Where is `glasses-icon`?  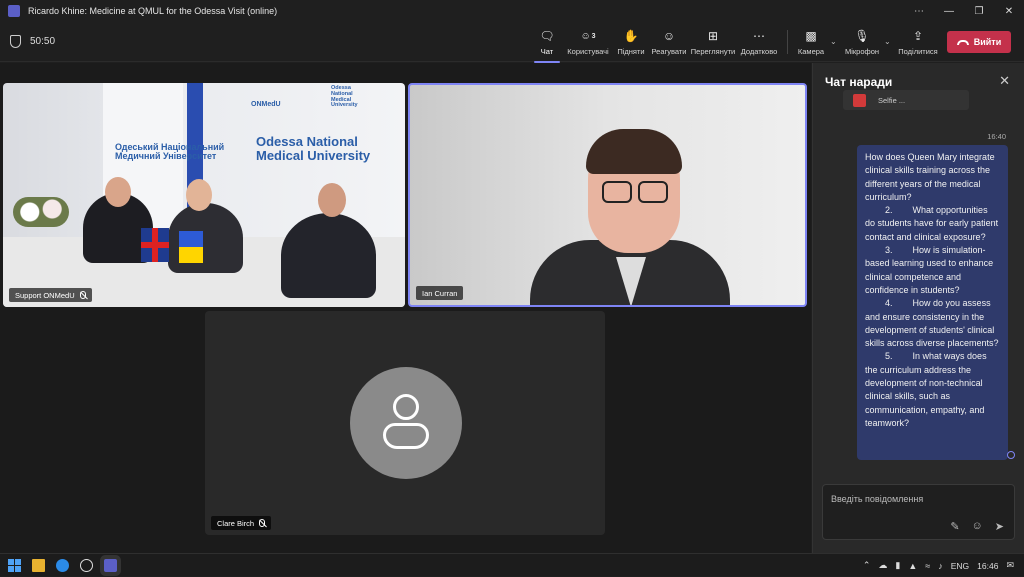
glasses-icon is located at coordinates (635, 193).